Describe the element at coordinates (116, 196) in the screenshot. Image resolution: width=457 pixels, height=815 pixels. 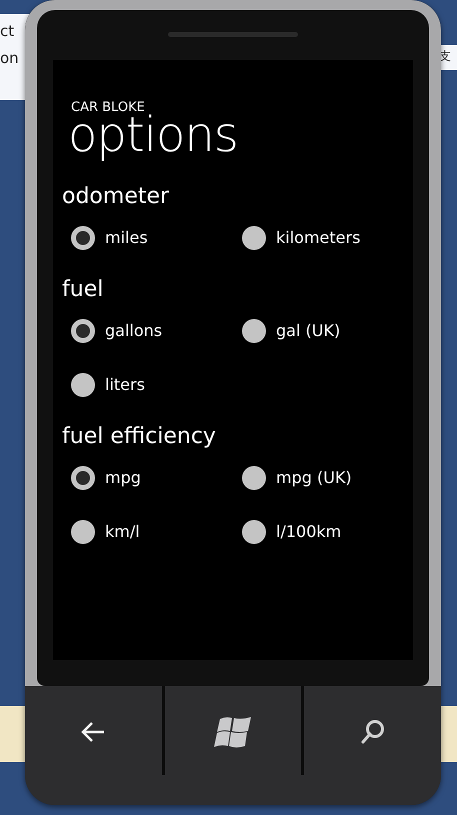
I see `section-heading: odometer` at that location.